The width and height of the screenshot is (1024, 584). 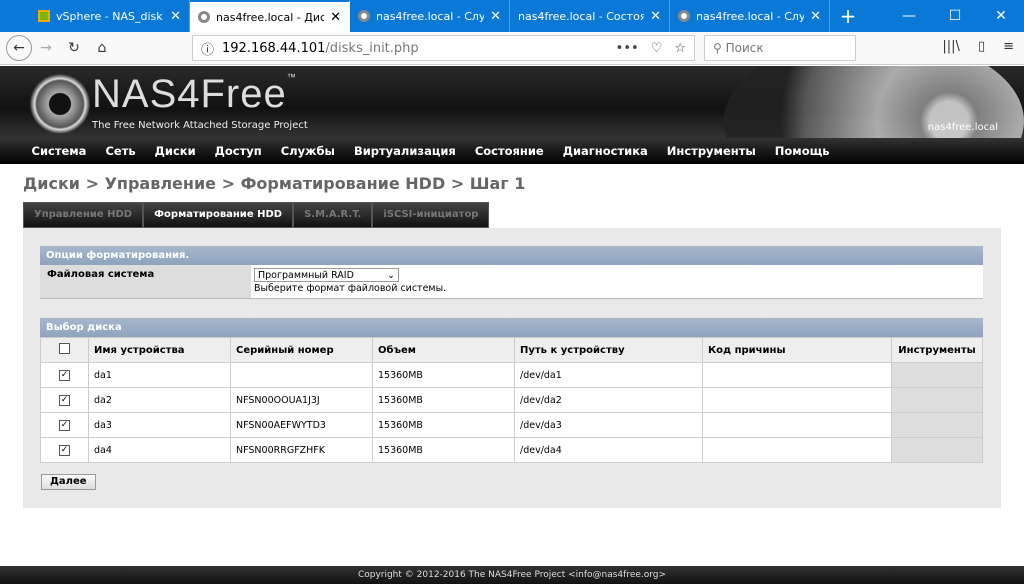 I want to click on browser-tab: nas4free.local - Состояни ✕, so click(x=590, y=16).